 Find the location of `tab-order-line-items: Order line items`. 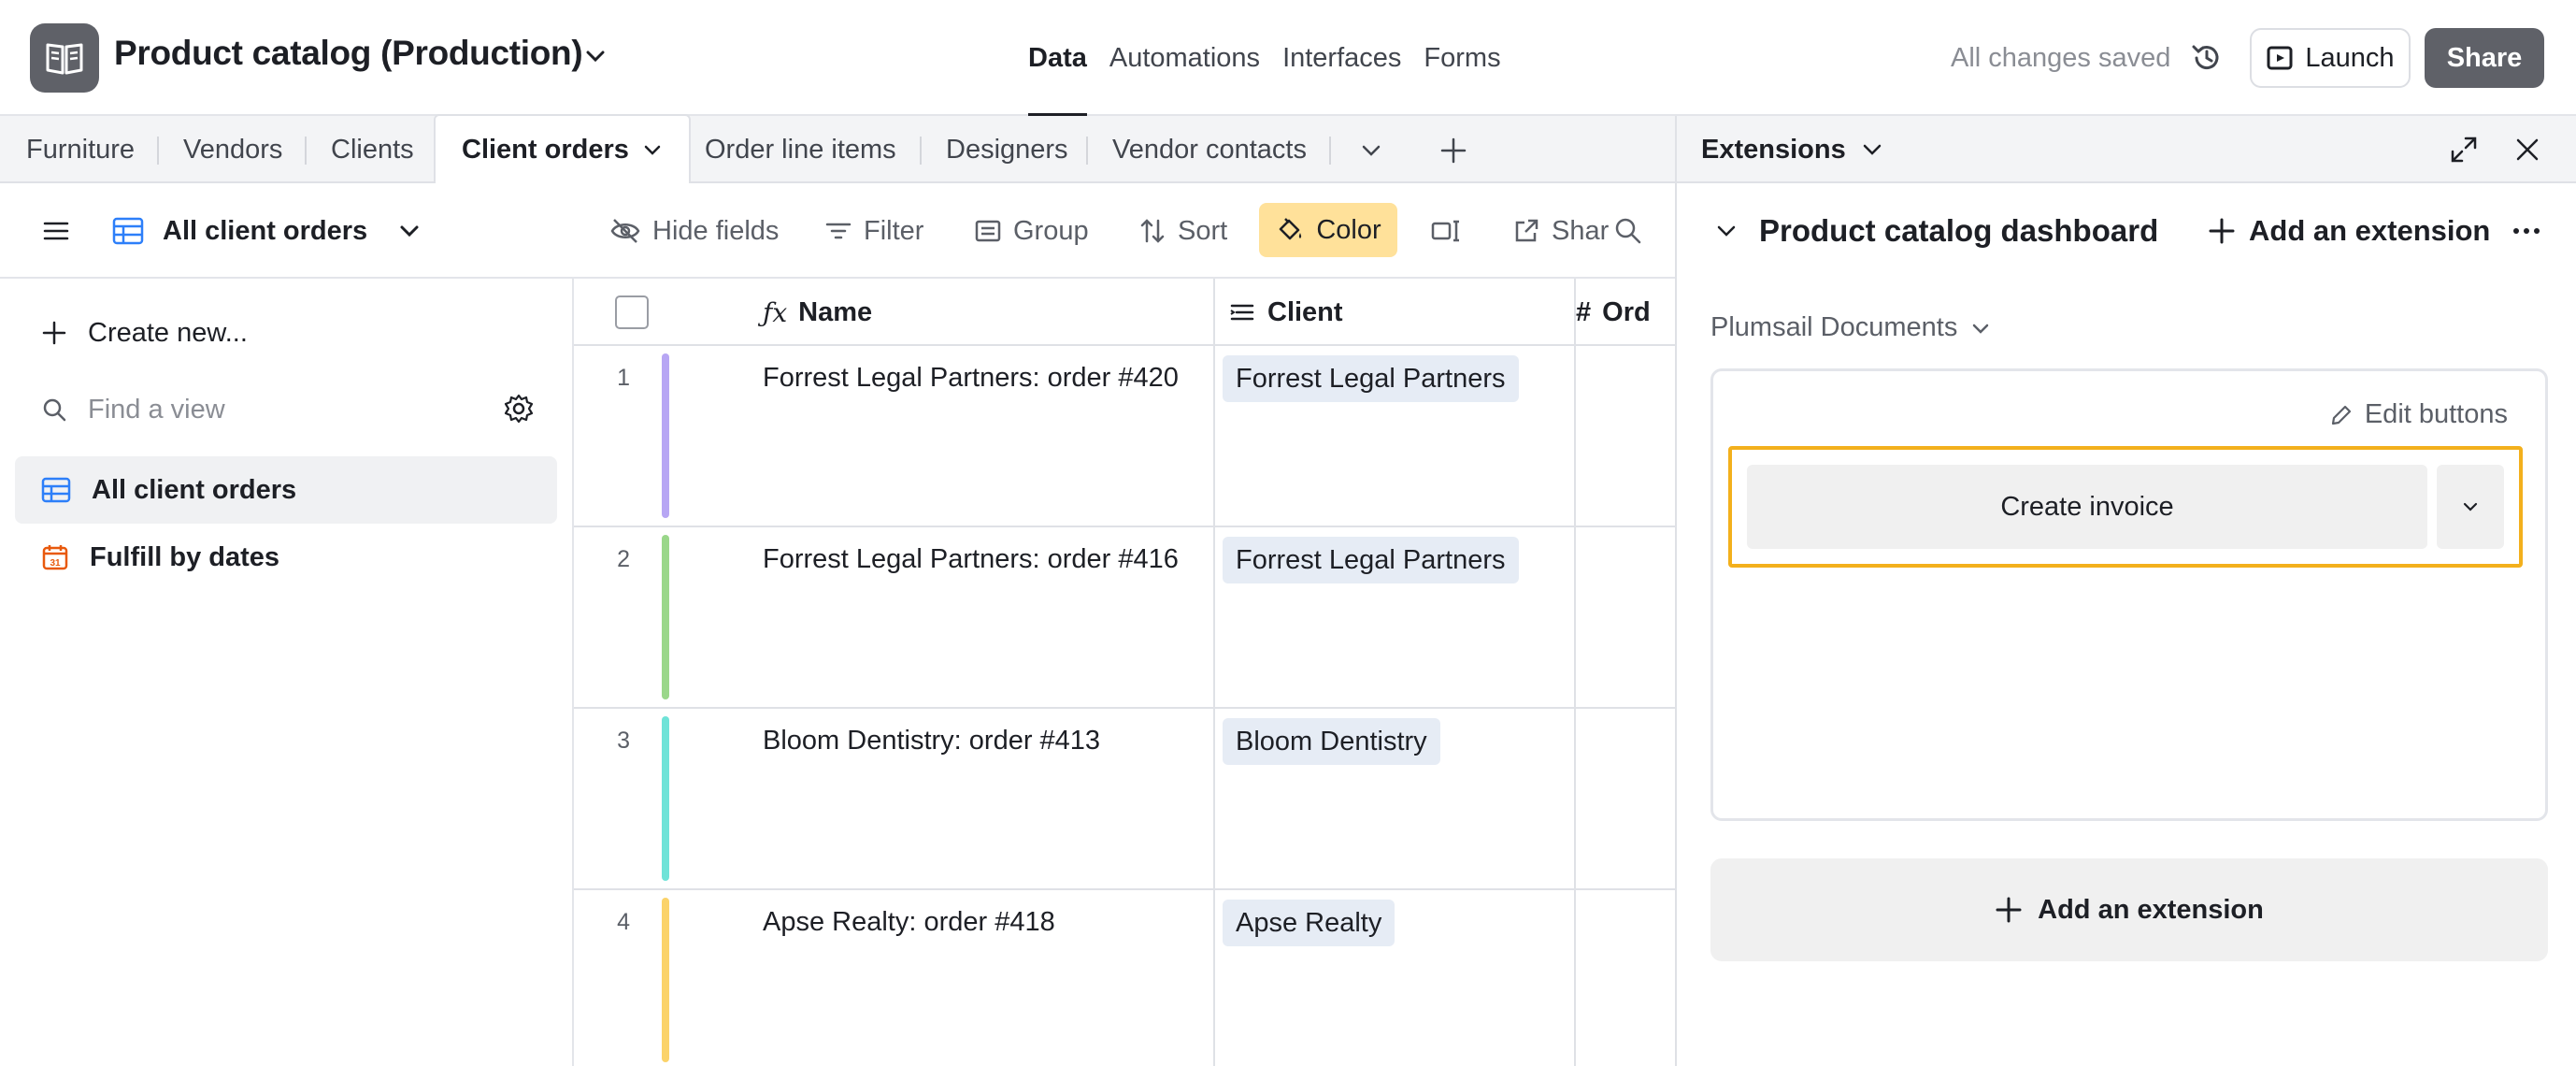

tab-order-line-items: Order line items is located at coordinates (800, 149).